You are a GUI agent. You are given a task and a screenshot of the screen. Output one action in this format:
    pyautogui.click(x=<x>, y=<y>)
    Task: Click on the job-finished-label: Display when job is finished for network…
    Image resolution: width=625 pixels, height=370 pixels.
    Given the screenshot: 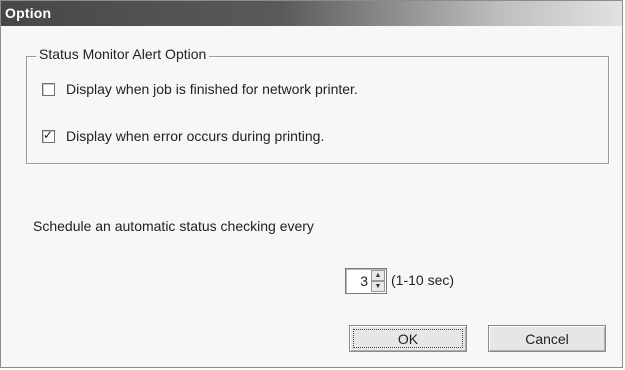 What is the action you would take?
    pyautogui.click(x=212, y=89)
    